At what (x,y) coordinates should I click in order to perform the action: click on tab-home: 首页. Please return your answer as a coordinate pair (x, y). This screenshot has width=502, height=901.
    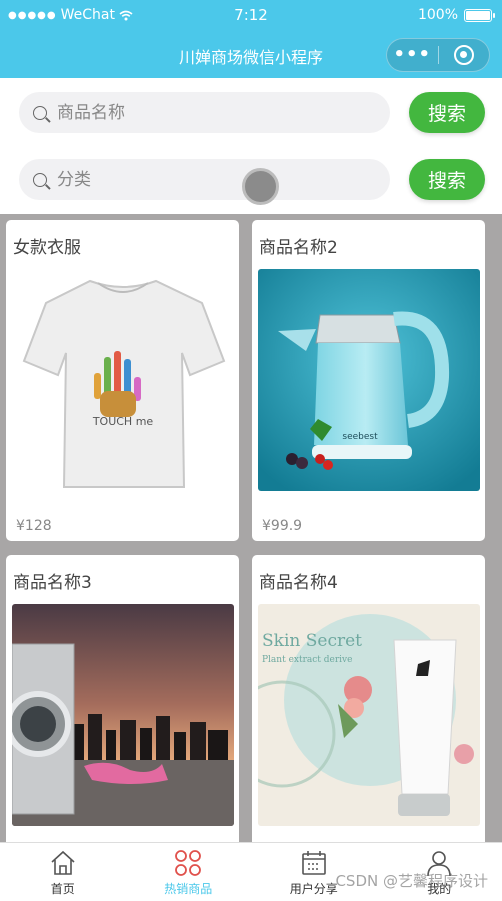
    Looking at the image, I should click on (63, 872).